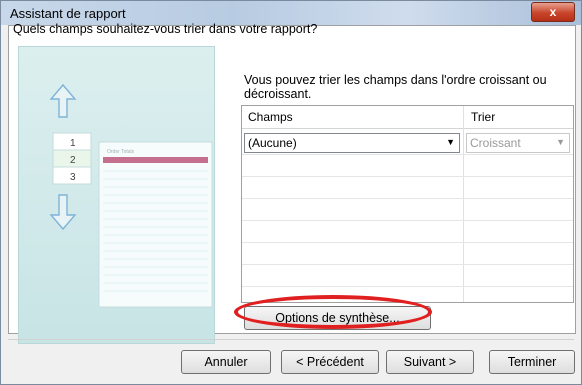 This screenshot has height=385, width=582. Describe the element at coordinates (73, 143) in the screenshot. I see `sort-level-1: 1` at that location.